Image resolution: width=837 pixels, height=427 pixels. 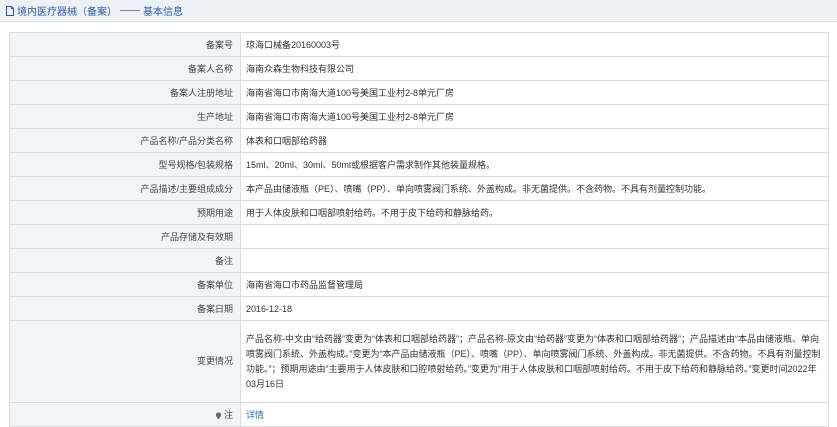 What do you see at coordinates (125, 212) in the screenshot?
I see `row-label: 预期用途` at bounding box center [125, 212].